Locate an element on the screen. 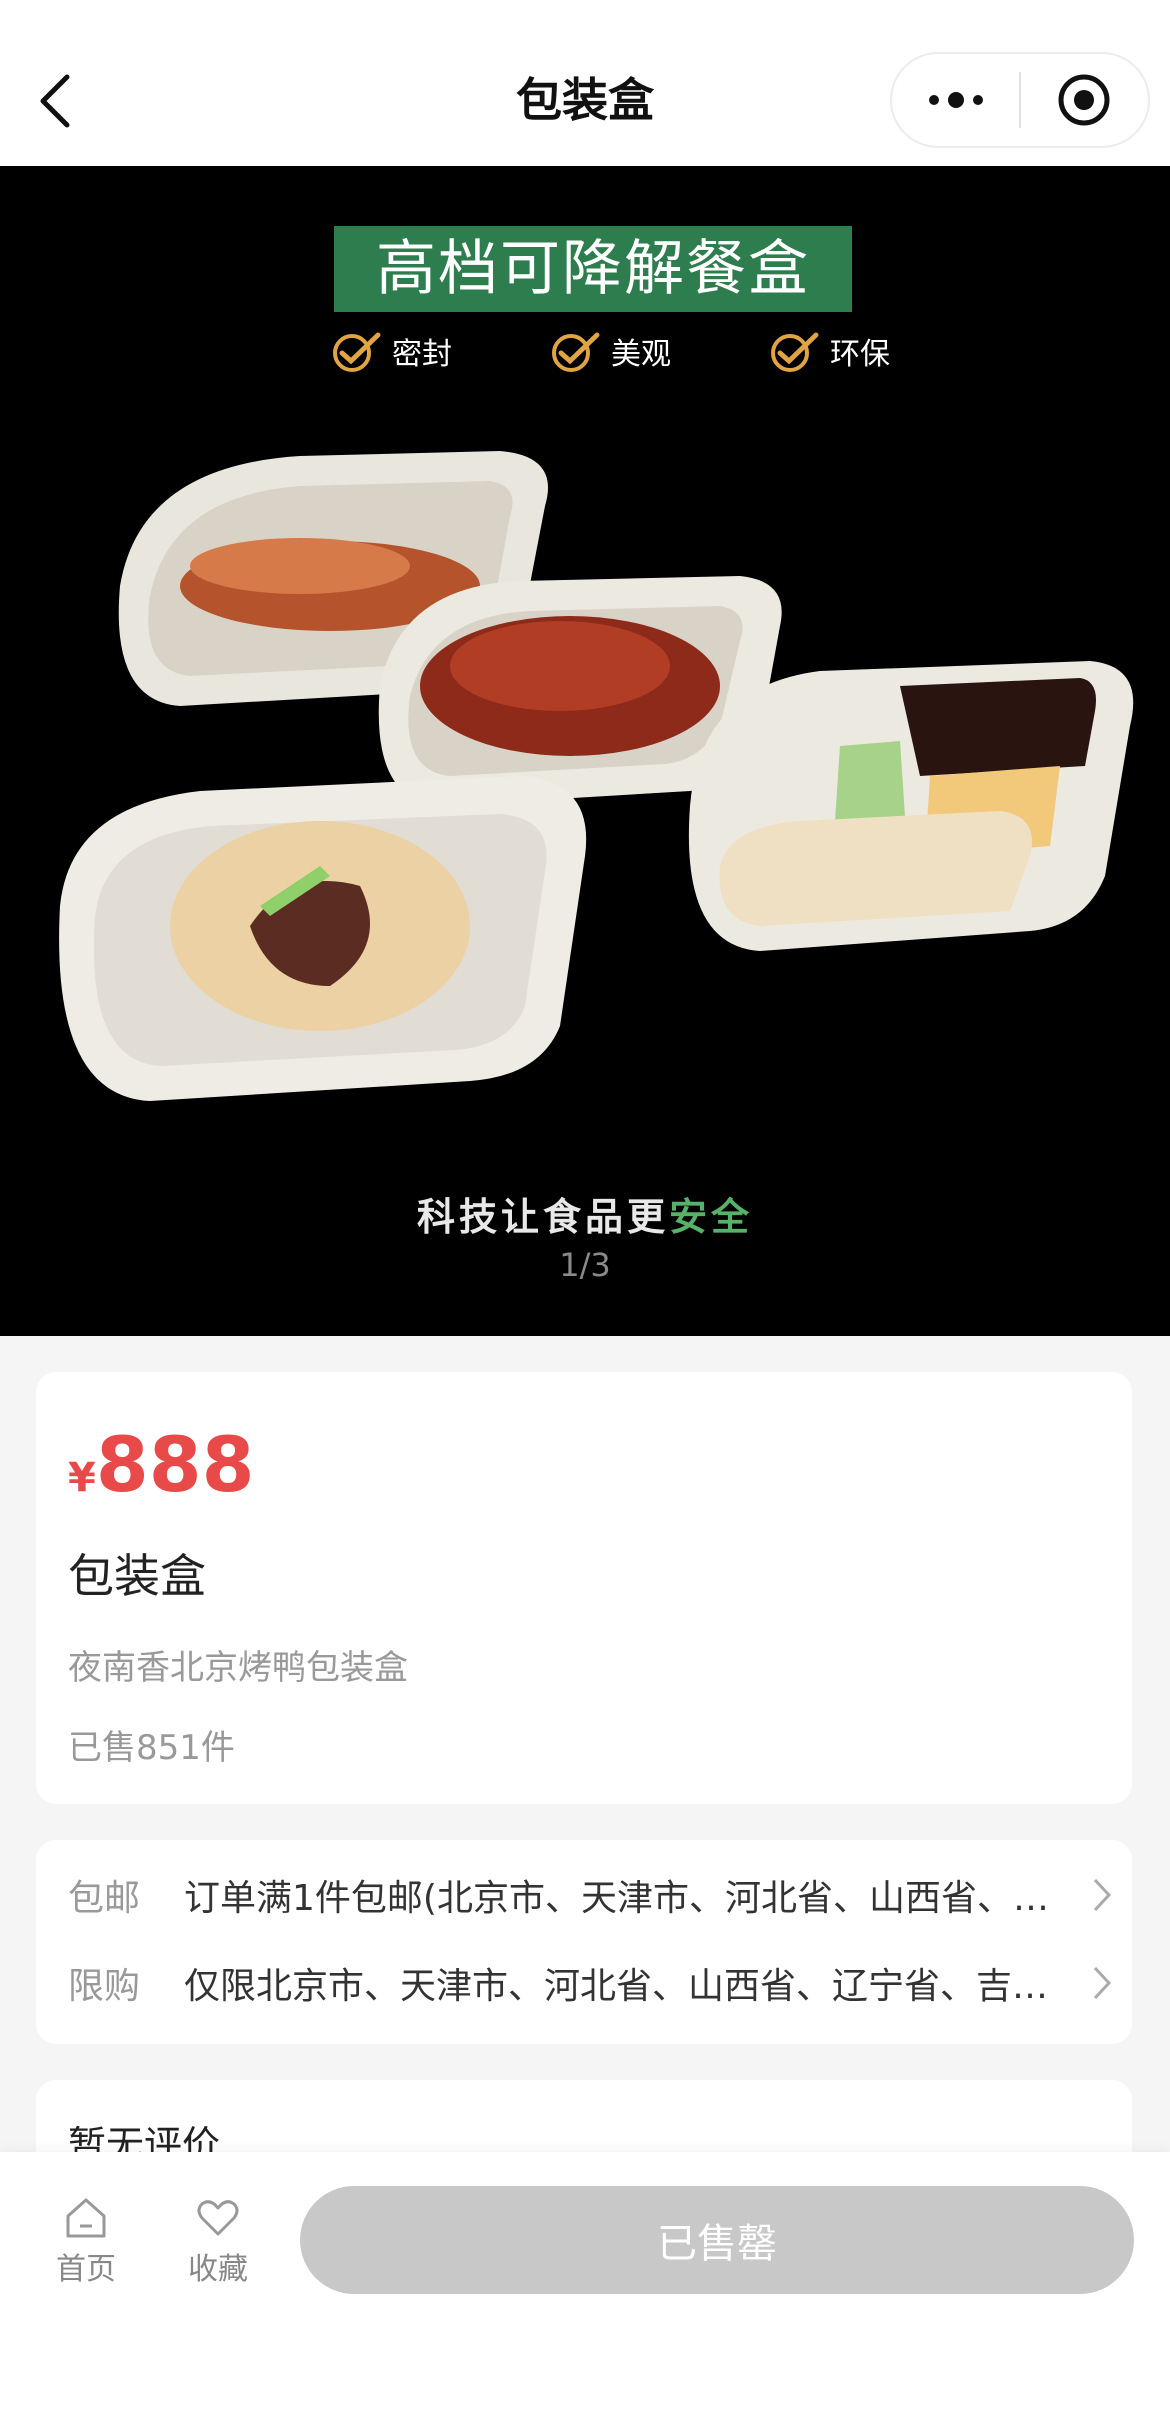 This screenshot has height=2426, width=1170. purchase-limit-row: 限购 仅限北京市、天津市、河北省、山西省、辽宁省、吉林省 is located at coordinates (590, 1983).